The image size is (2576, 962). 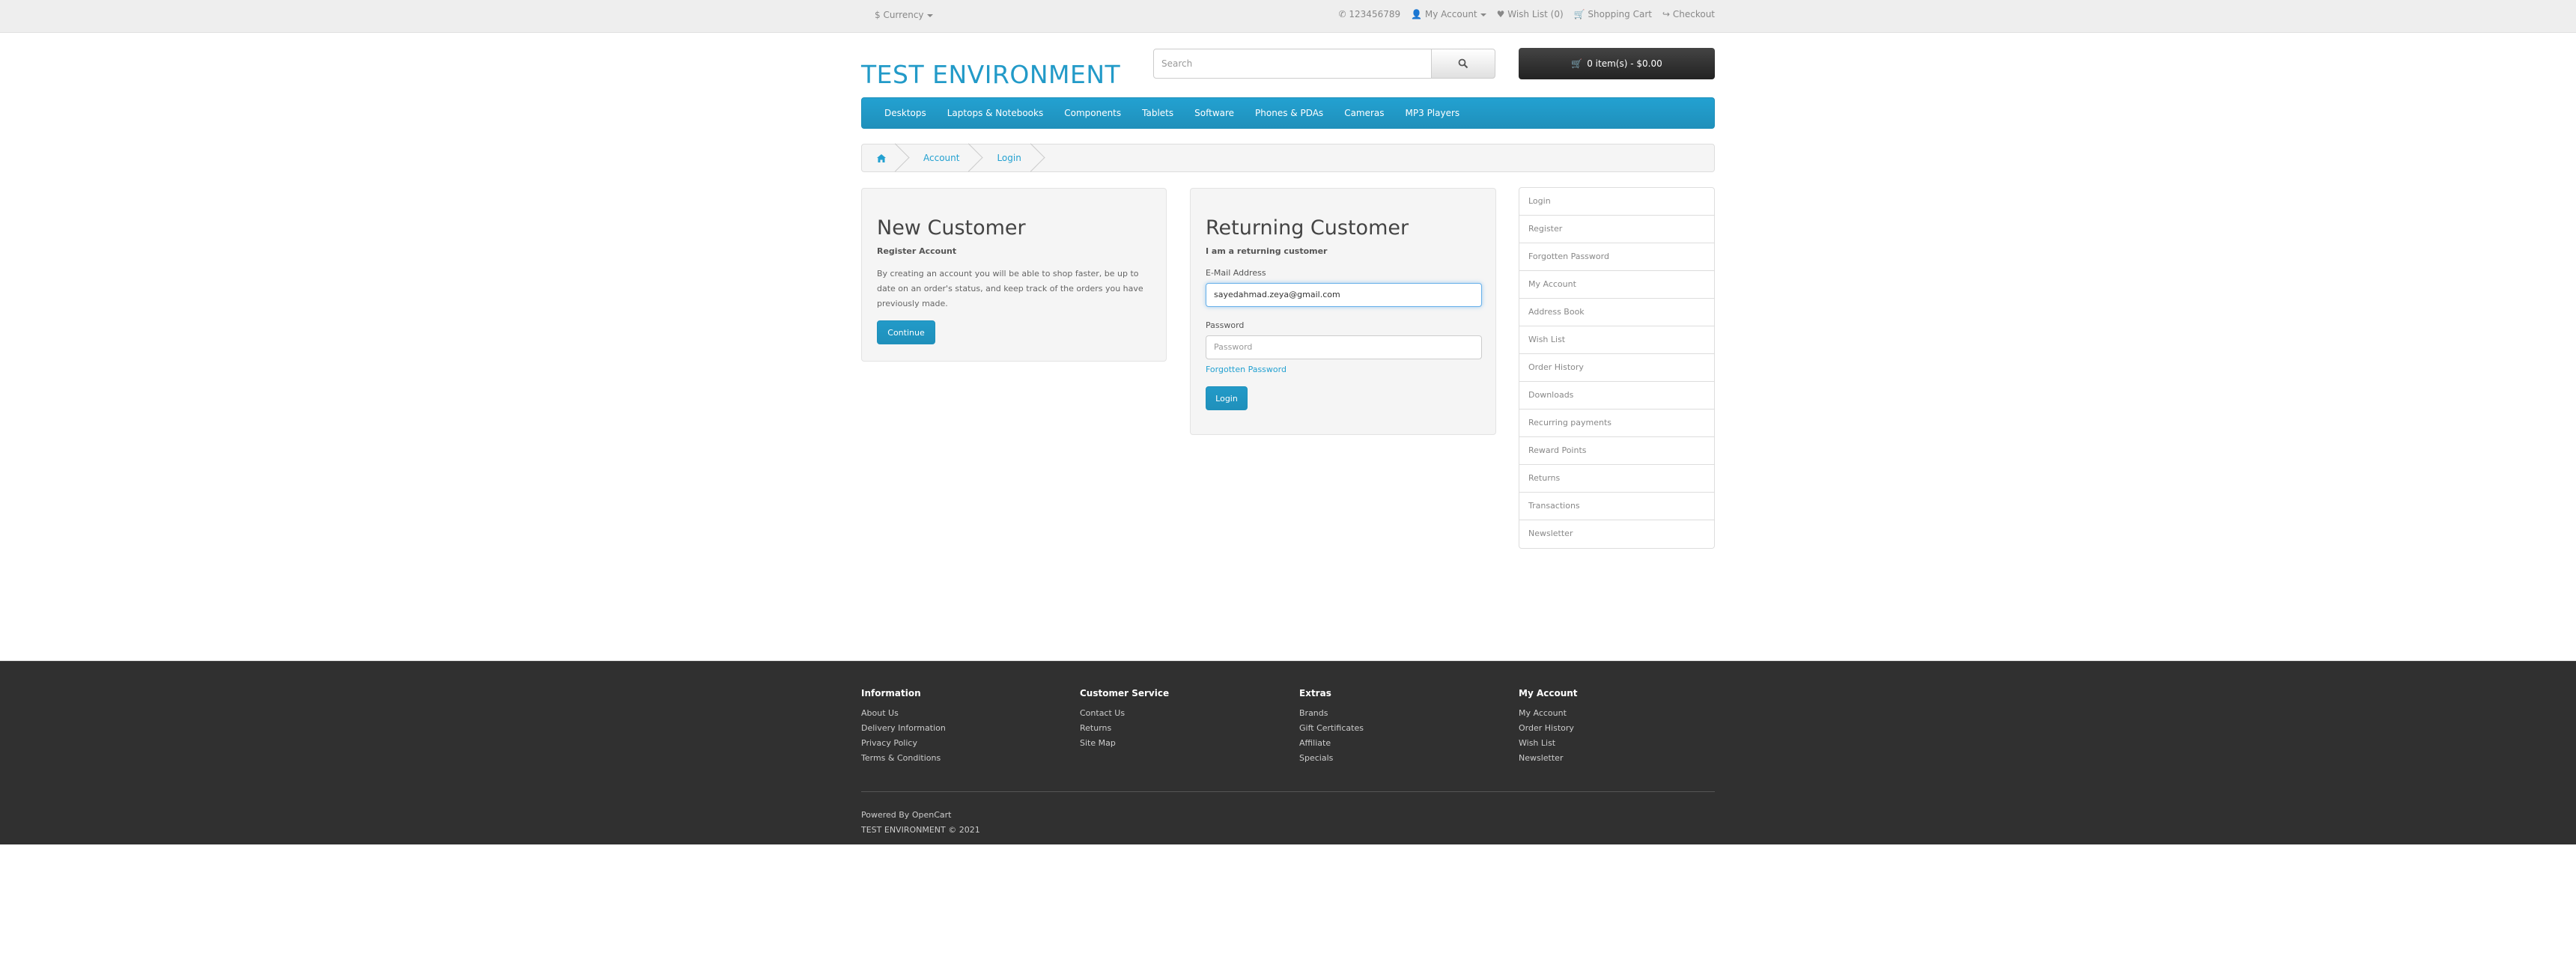 I want to click on footer-heading: My Account, so click(x=1548, y=693).